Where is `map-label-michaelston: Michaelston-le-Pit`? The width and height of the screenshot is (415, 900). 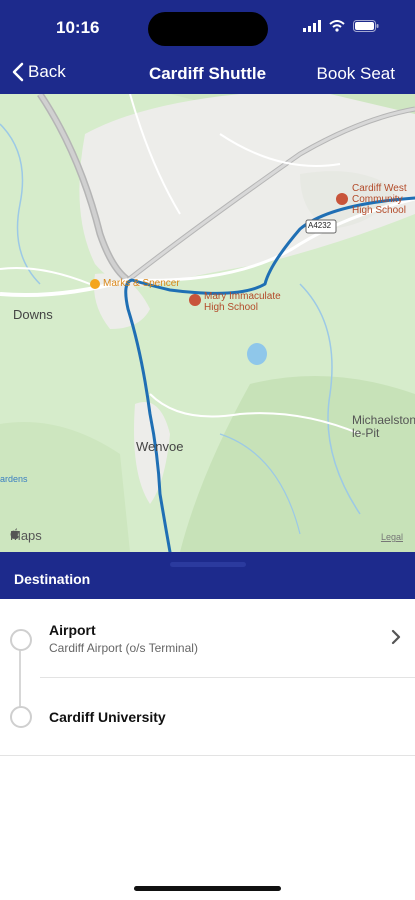
map-label-michaelston: Michaelston-le-Pit is located at coordinates (383, 426).